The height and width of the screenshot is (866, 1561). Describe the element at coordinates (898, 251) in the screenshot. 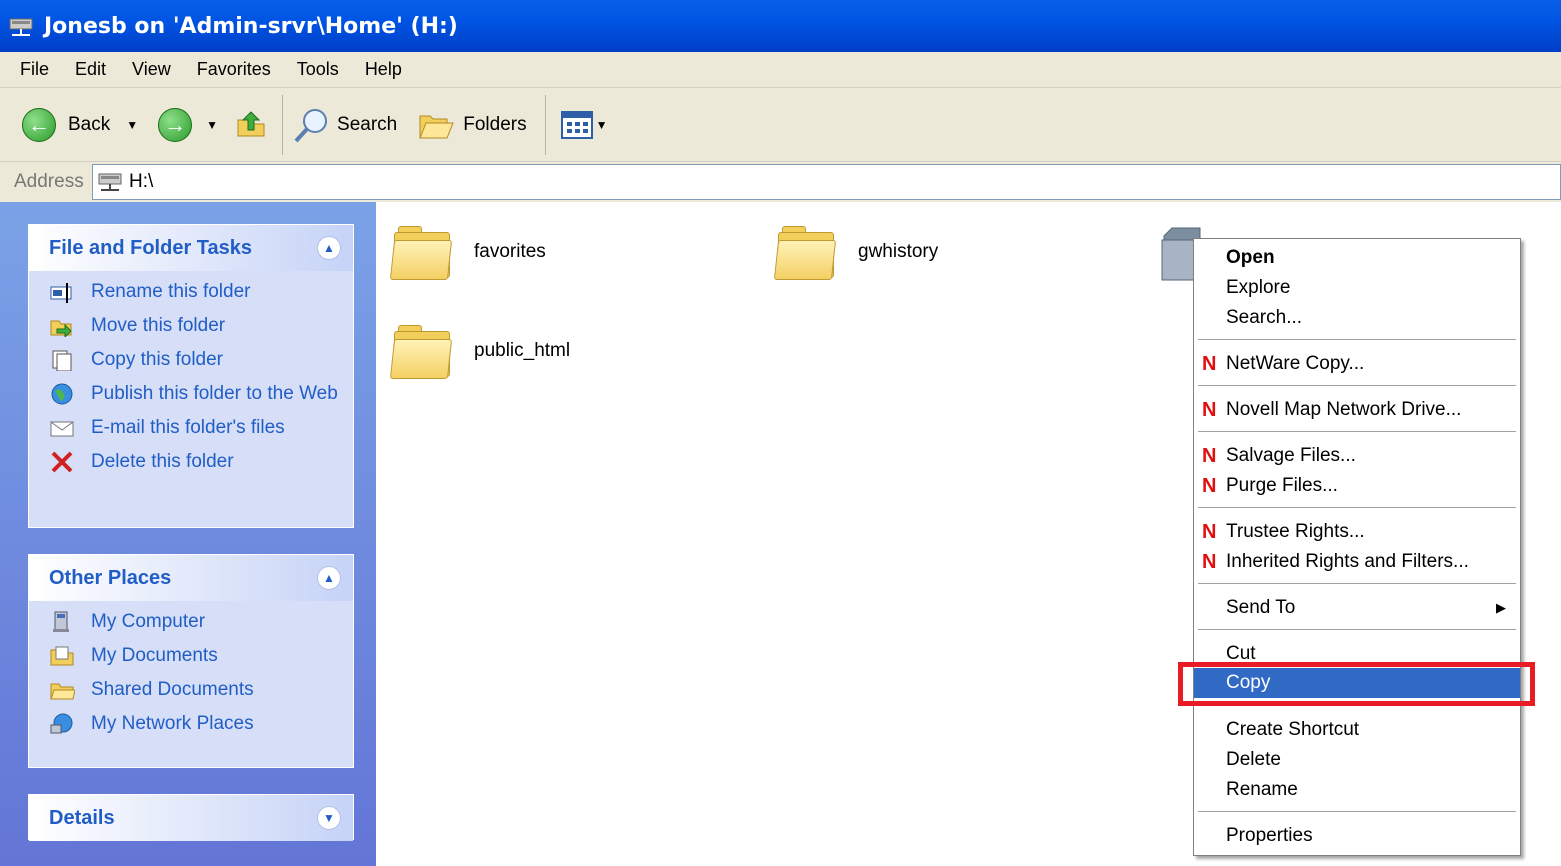

I see `folder-name: gwhistory` at that location.